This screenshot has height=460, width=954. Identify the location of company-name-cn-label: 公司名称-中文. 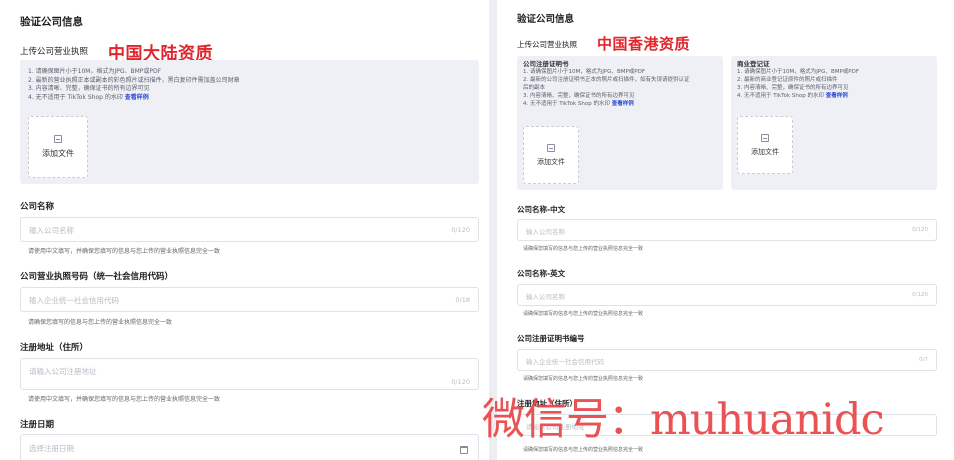
(541, 209).